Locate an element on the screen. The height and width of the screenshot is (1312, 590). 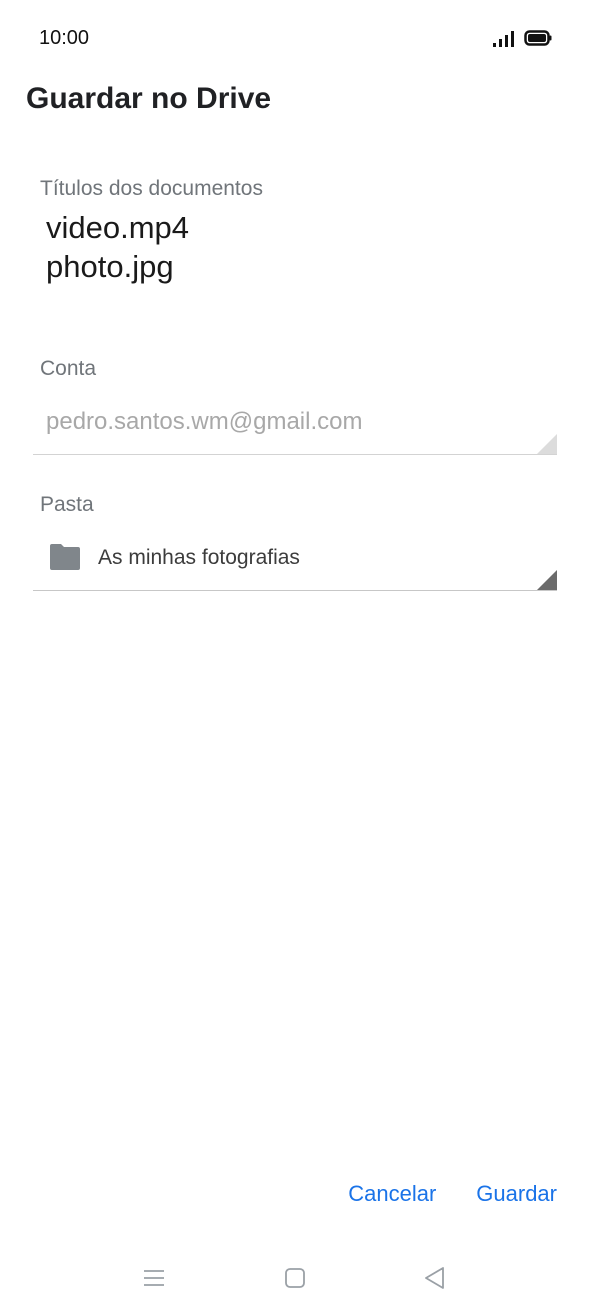
battery-icon is located at coordinates (538, 38).